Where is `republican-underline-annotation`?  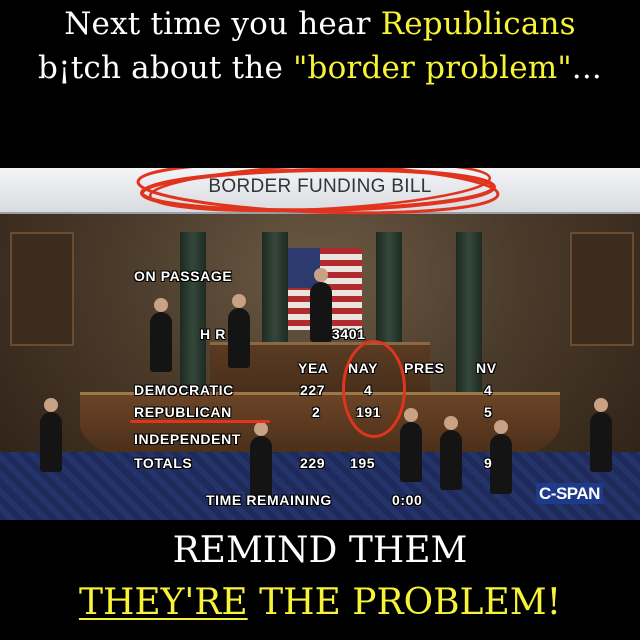
republican-underline-annotation is located at coordinates (200, 421).